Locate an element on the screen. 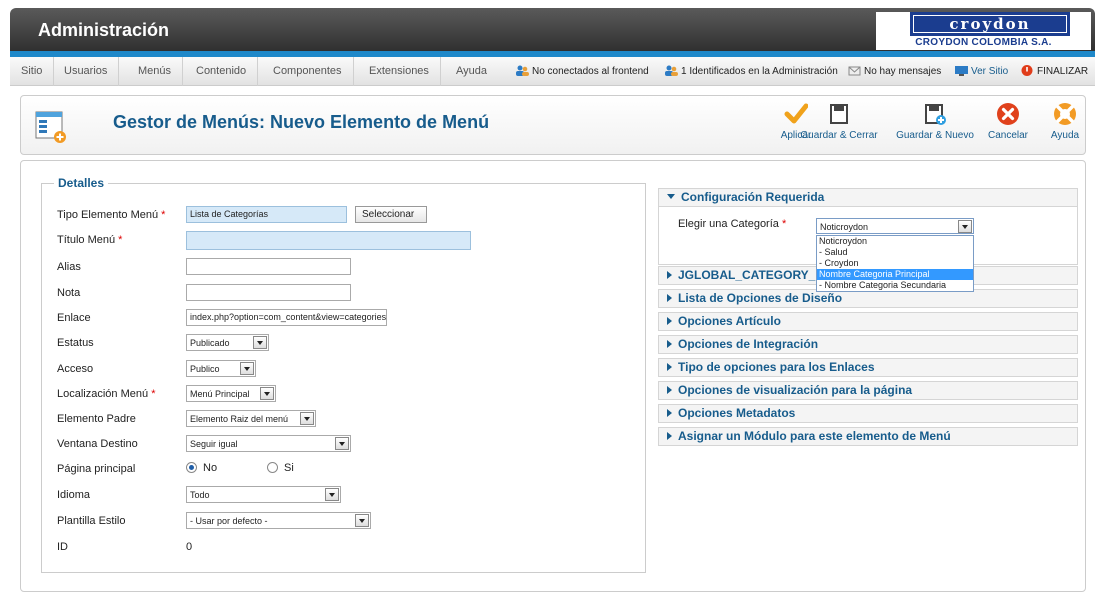 The height and width of the screenshot is (594, 1102). type-field: Lista de Categorías is located at coordinates (266, 214).